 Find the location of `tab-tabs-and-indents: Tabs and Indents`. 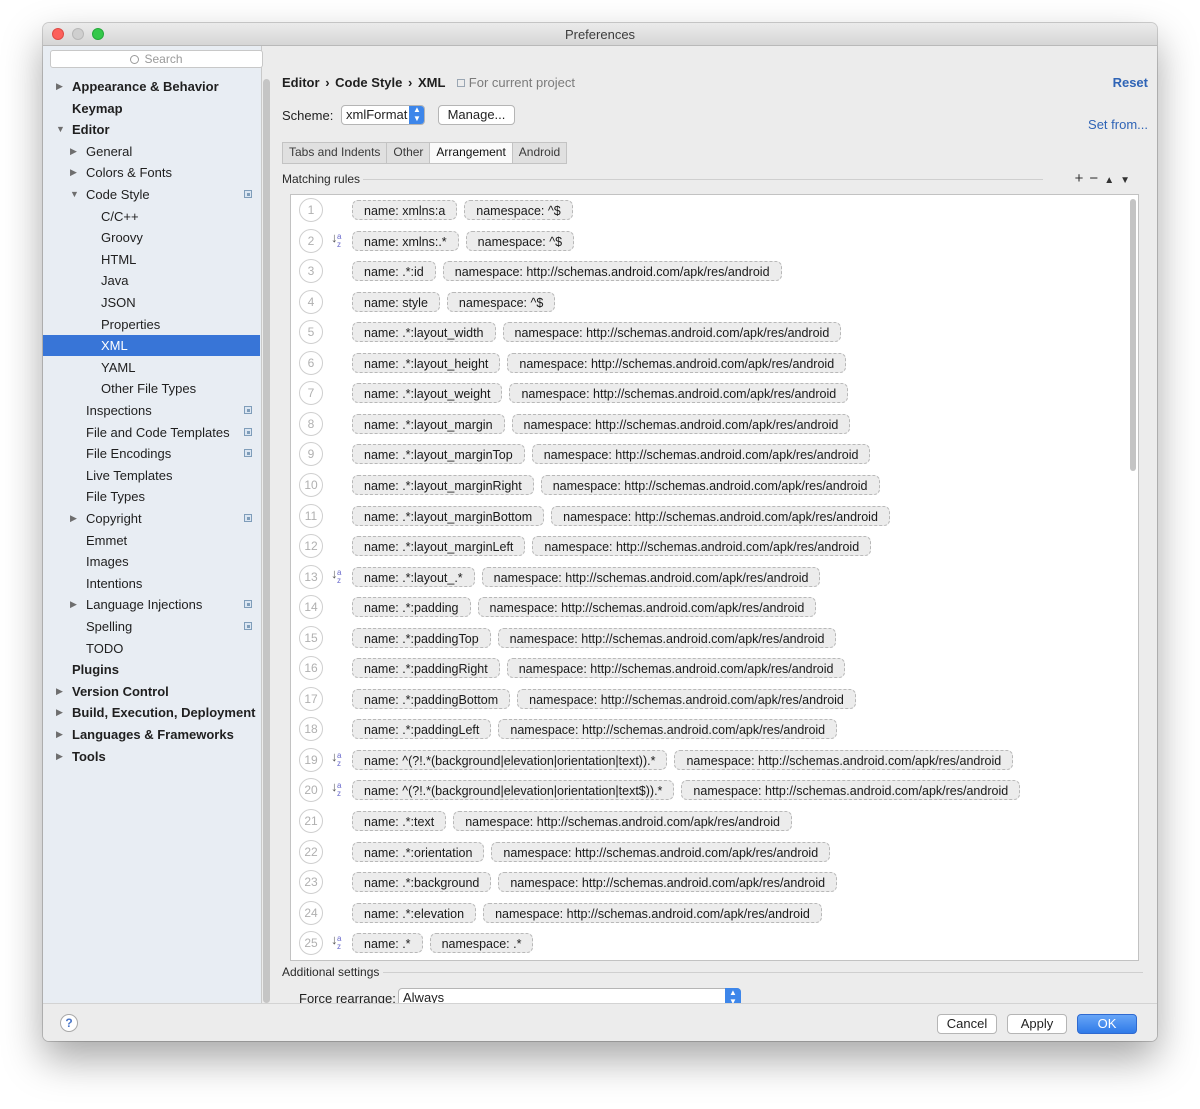

tab-tabs-and-indents: Tabs and Indents is located at coordinates (335, 153).